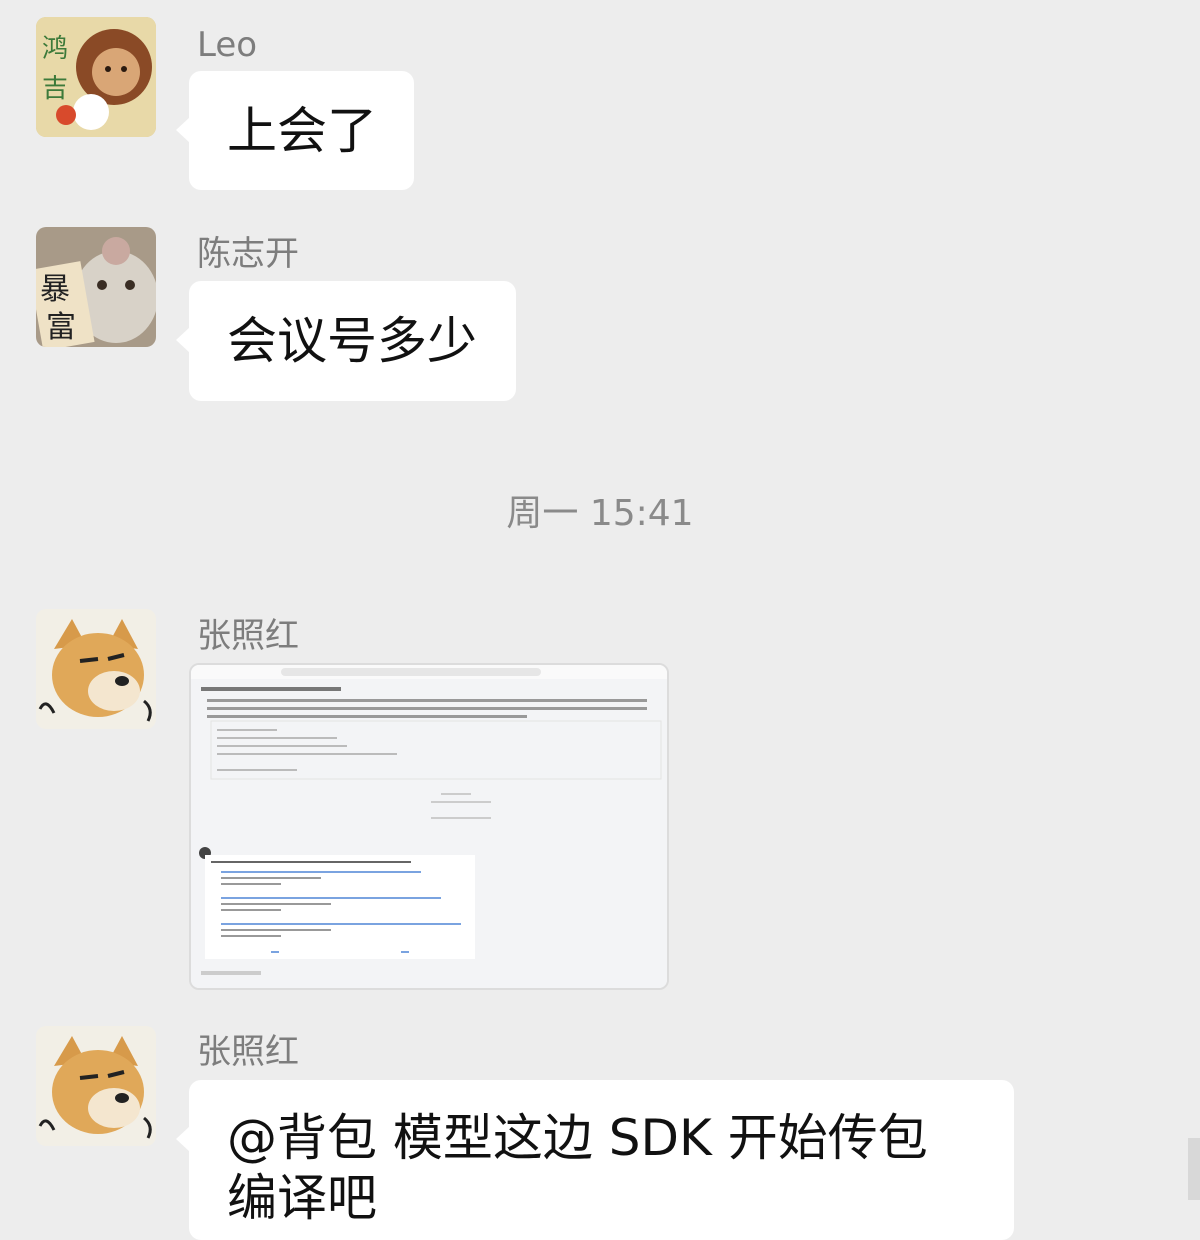 This screenshot has width=1200, height=1240. I want to click on message-text: @背包 模型这边 SDK 开始传包编译吧, so click(577, 1168).